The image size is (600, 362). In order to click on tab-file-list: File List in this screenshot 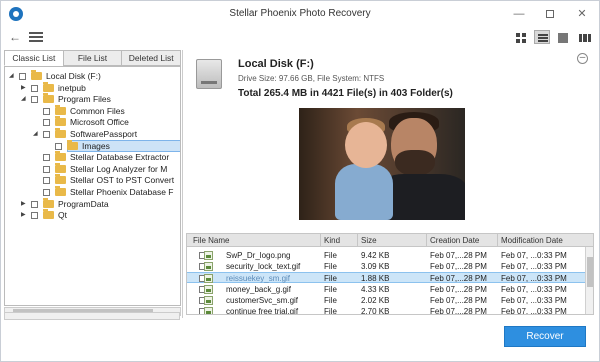, I will do `click(92, 58)`.